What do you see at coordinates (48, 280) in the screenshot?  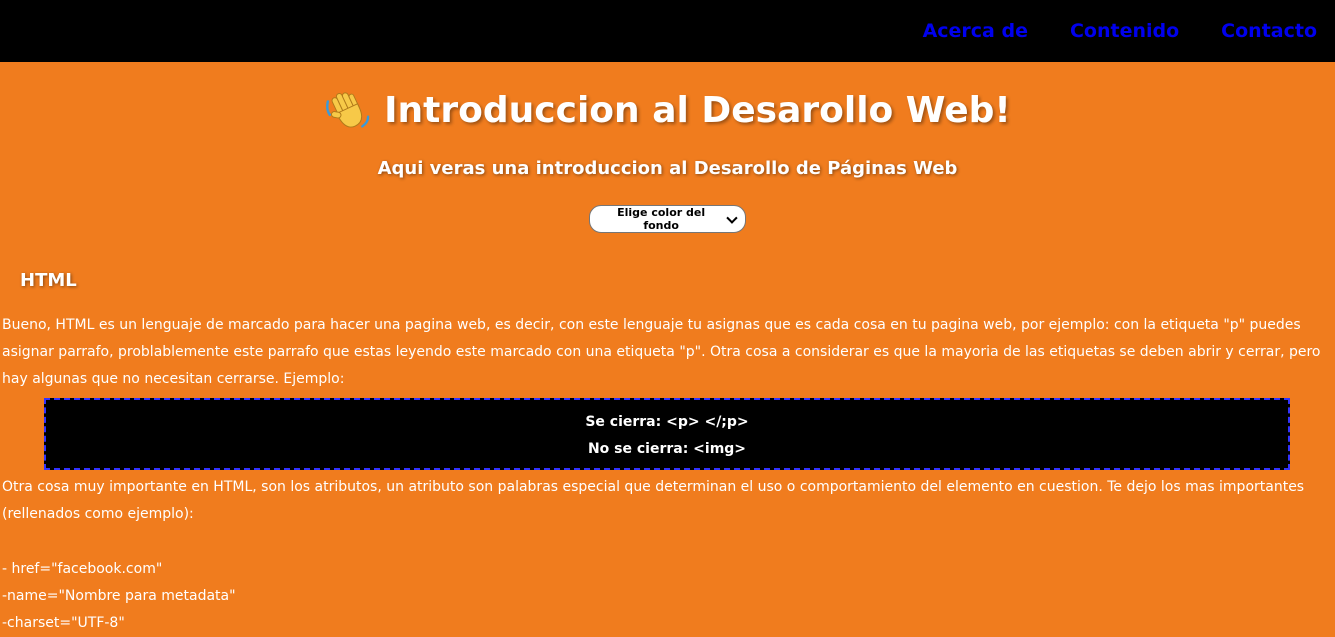 I see `section-heading-html: HTML` at bounding box center [48, 280].